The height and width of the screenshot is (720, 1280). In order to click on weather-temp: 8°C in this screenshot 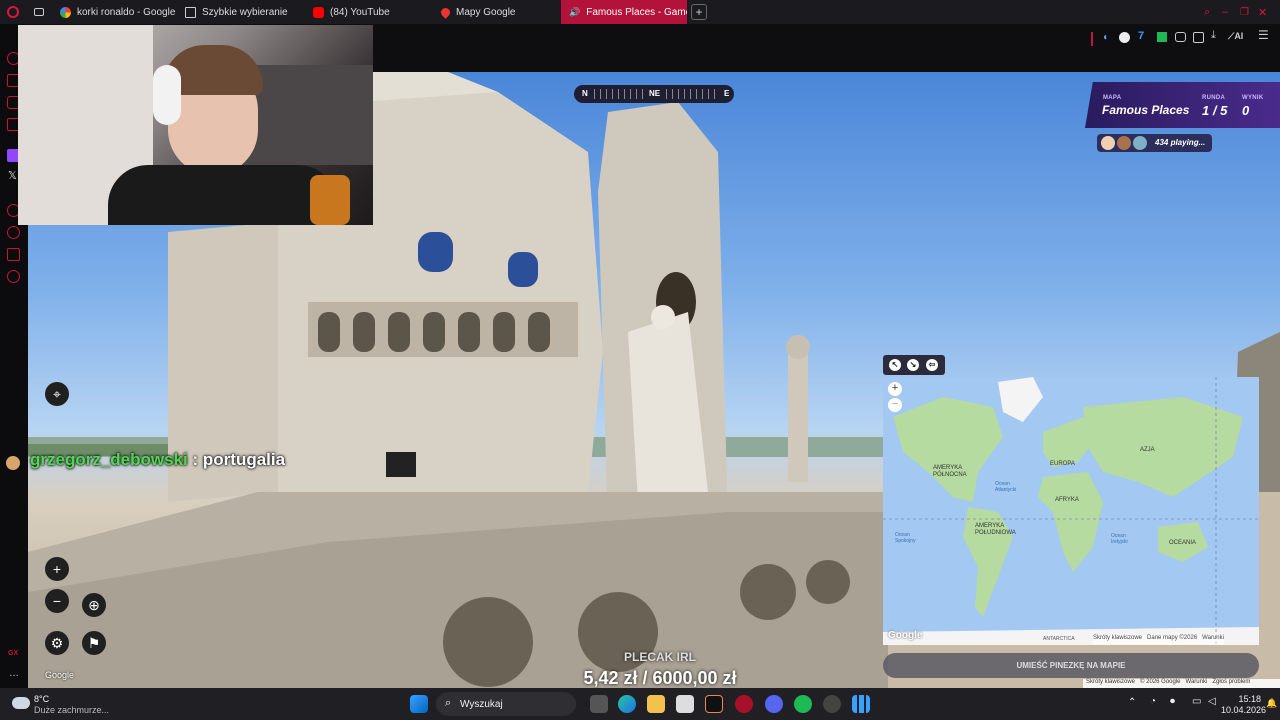, I will do `click(41, 699)`.